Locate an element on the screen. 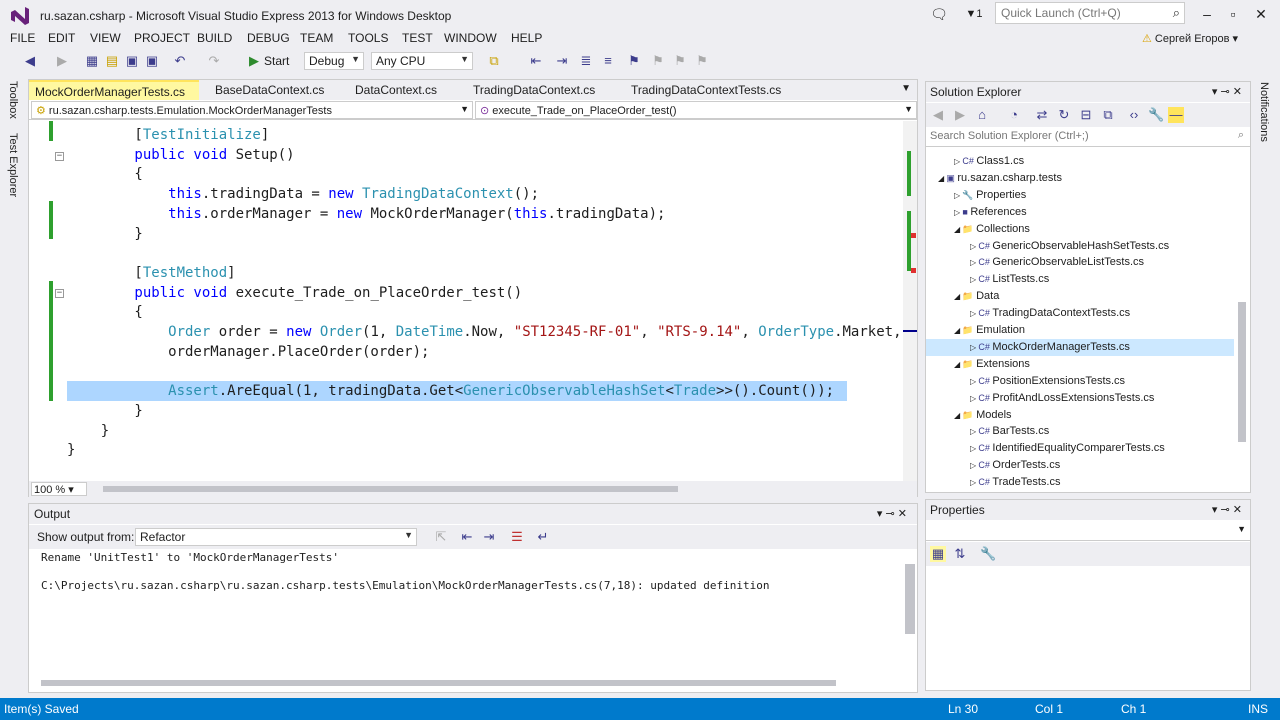 Image resolution: width=1280 pixels, height=720 pixels. quick-launch-input: Quick Launch (Ctrl+Q) ⌕ is located at coordinates (1090, 13).